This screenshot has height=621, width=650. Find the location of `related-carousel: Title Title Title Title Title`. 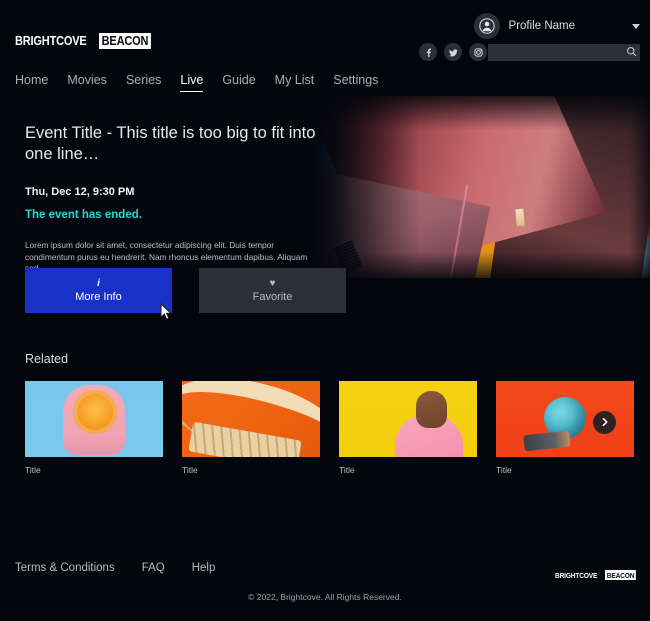

related-carousel: Title Title Title Title Title is located at coordinates (337, 428).